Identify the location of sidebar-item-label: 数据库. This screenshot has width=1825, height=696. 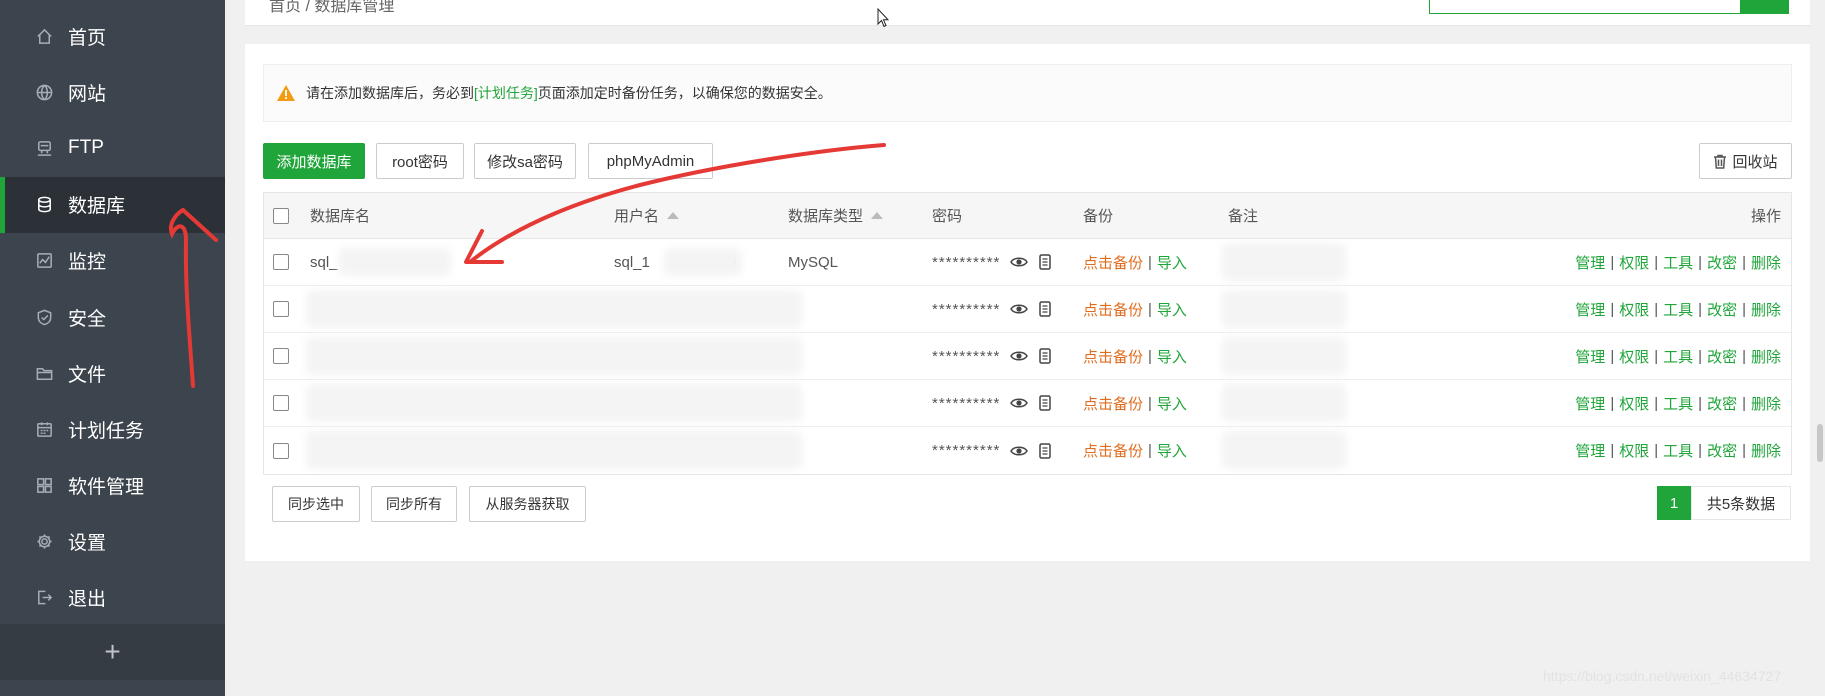
(97, 207).